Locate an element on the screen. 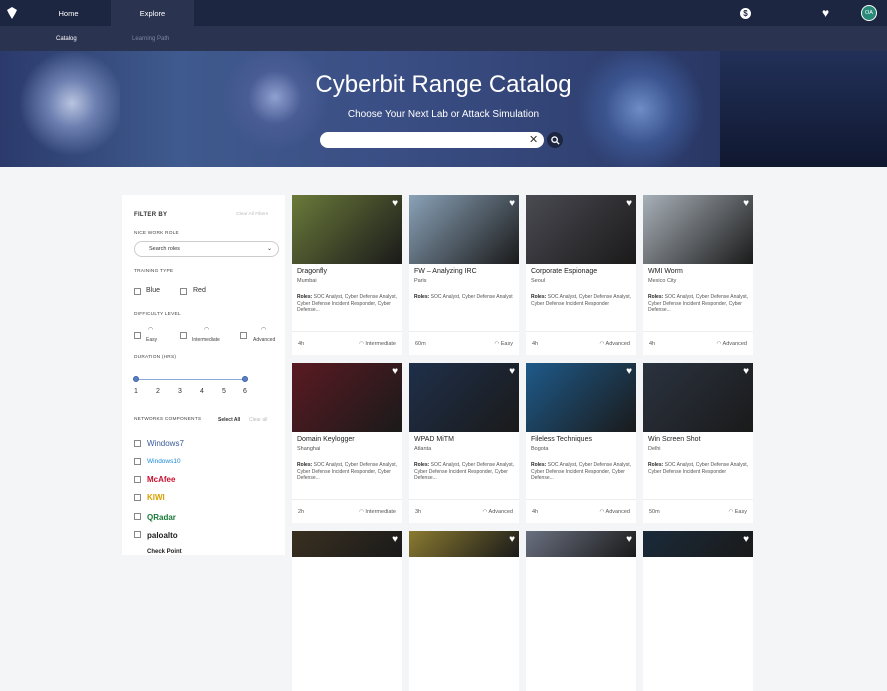  intermediate-label: Intermediate is located at coordinates (206, 340).